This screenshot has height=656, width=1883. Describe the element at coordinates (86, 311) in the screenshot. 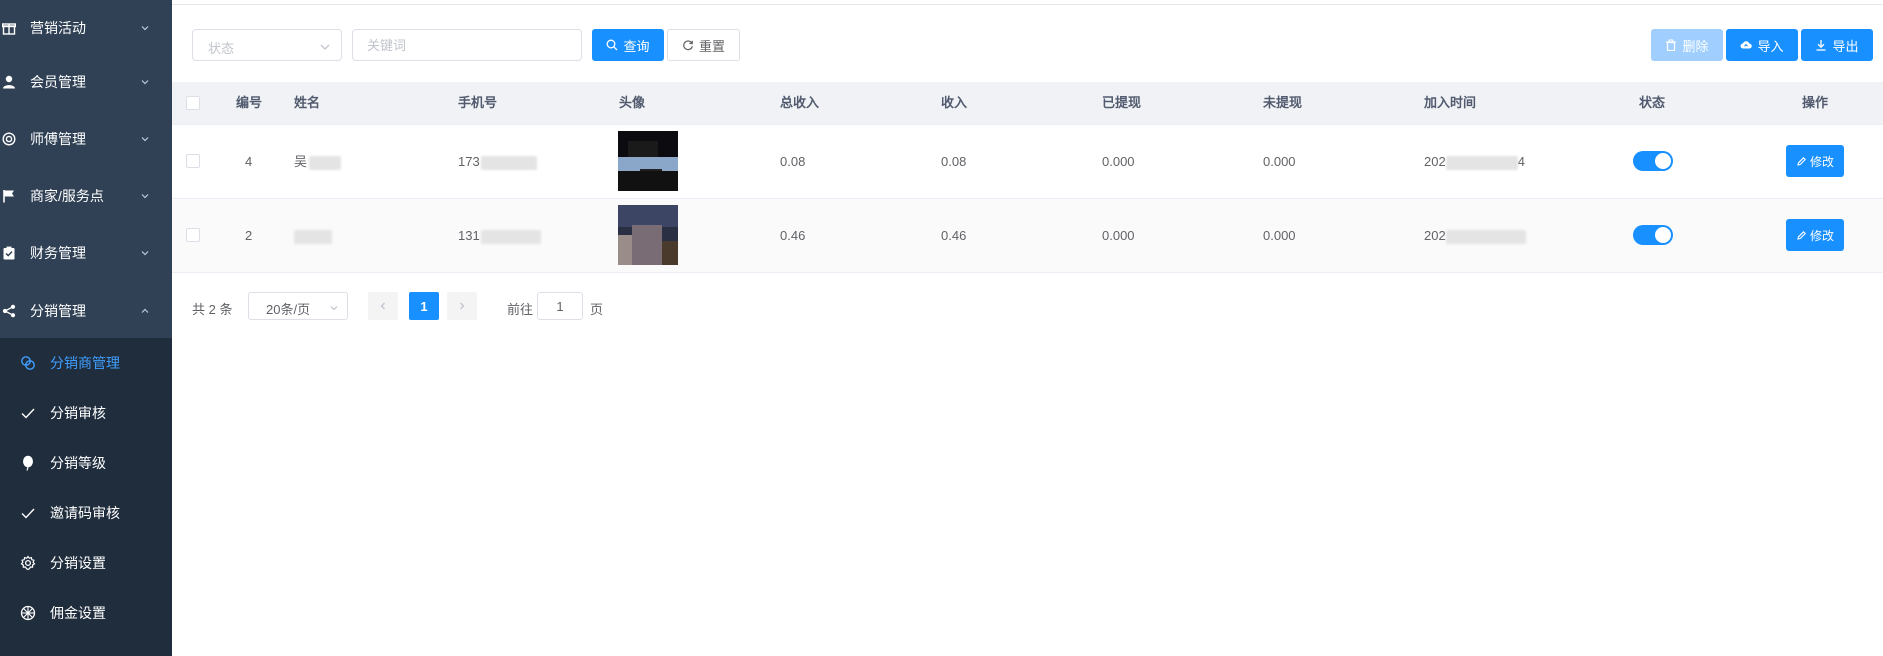

I see `menu-item-distribution: 分销管理` at that location.